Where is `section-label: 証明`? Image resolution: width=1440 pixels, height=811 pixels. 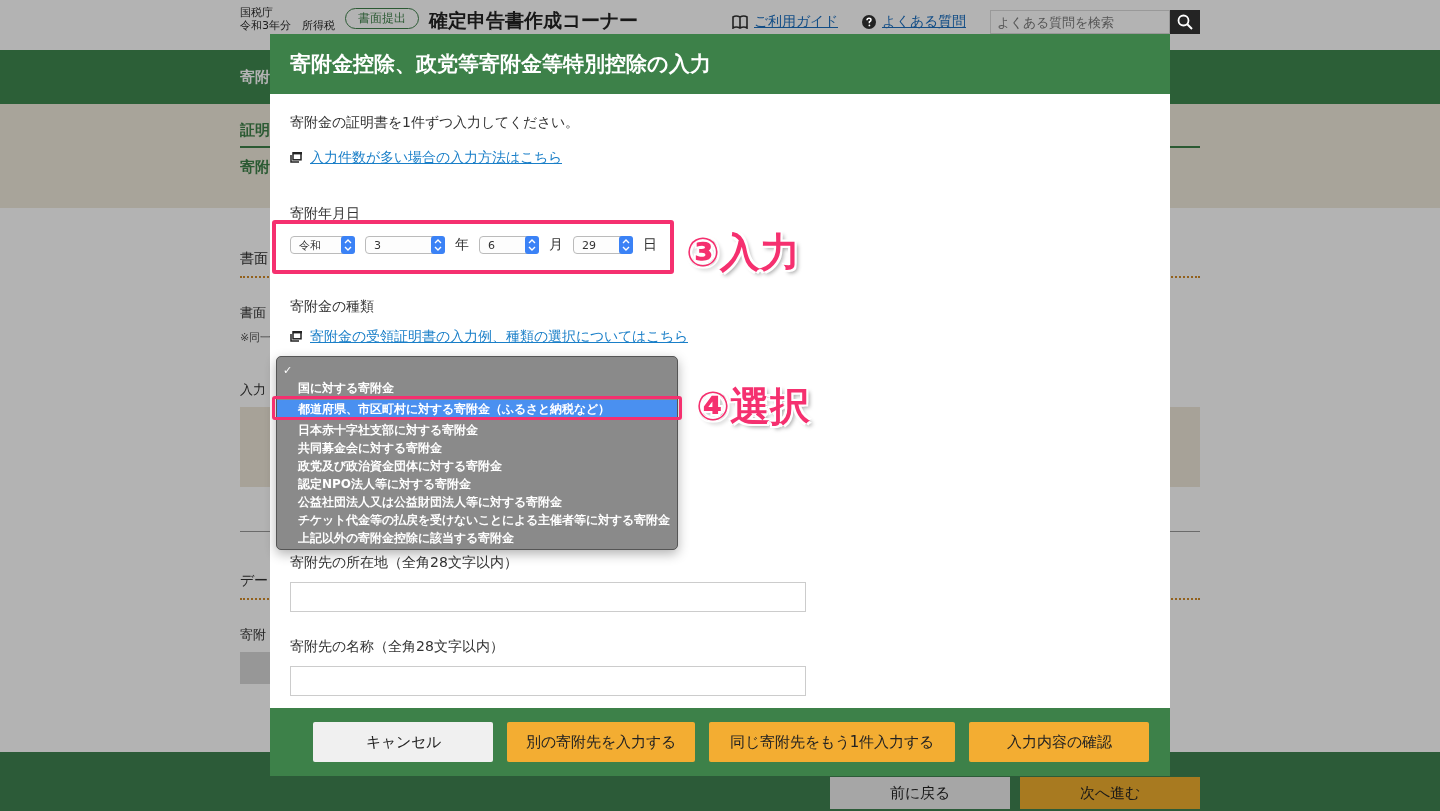
section-label: 証明 is located at coordinates (255, 130).